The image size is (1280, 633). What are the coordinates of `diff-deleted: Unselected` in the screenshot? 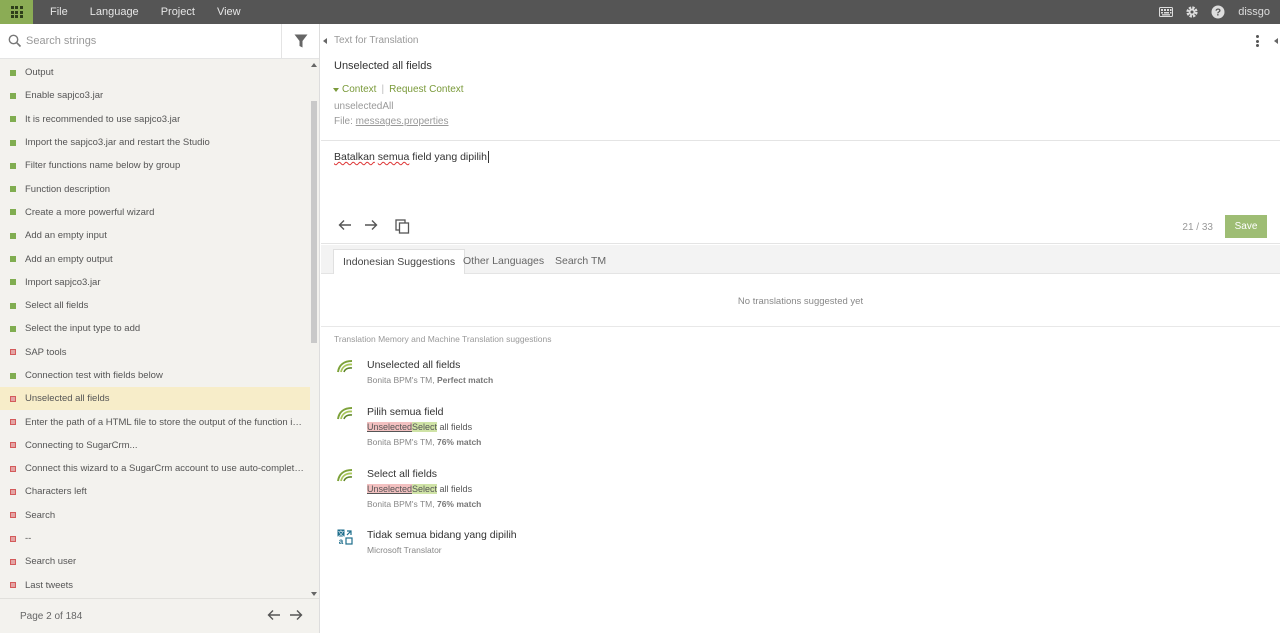 It's located at (390, 489).